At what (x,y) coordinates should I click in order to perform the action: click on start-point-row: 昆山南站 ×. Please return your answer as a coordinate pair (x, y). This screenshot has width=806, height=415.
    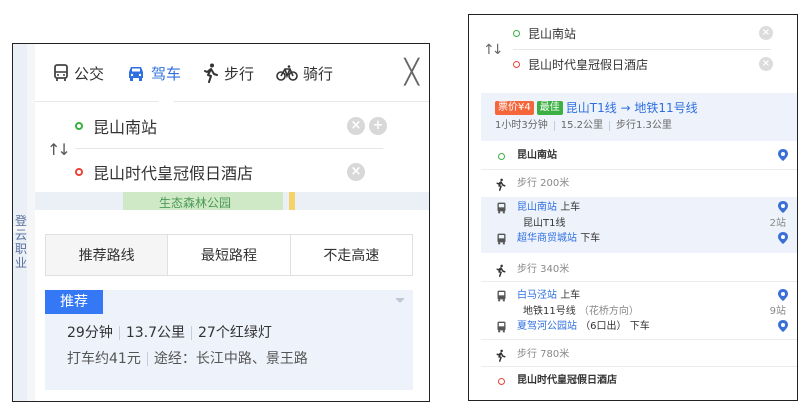
    Looking at the image, I should click on (643, 33).